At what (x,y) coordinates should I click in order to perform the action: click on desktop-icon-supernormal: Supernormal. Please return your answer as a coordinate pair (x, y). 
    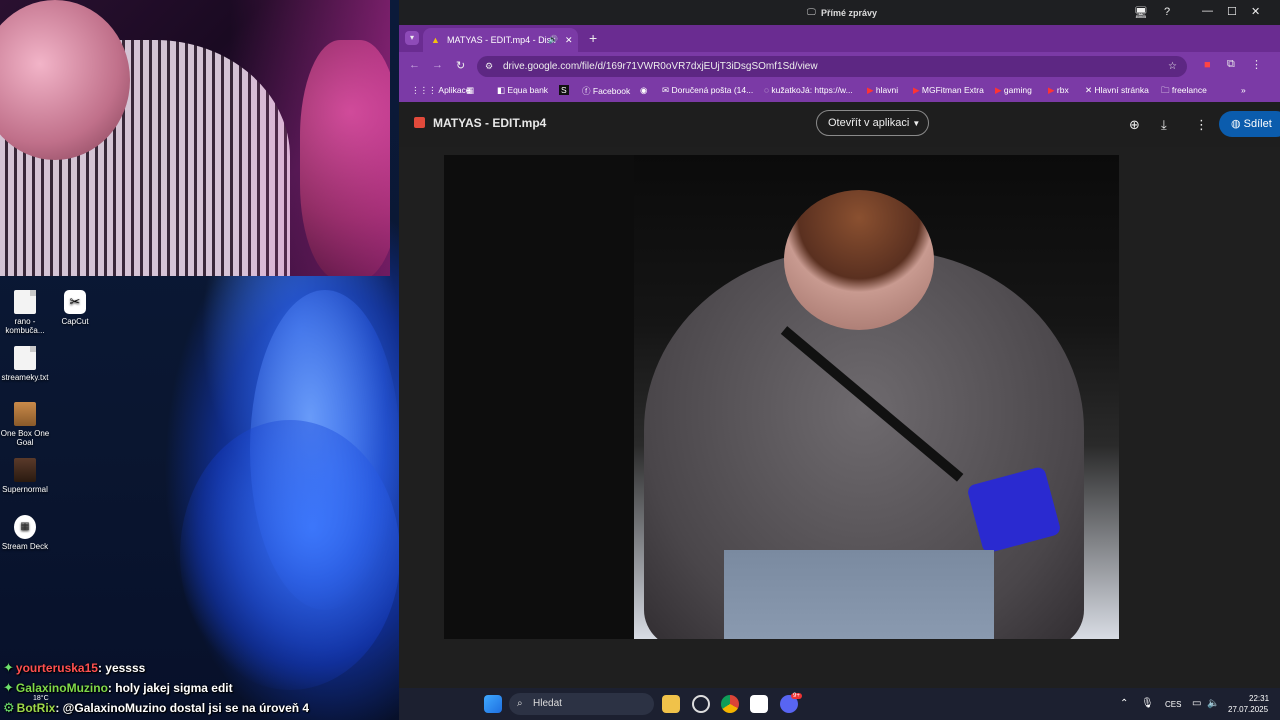
    Looking at the image, I should click on (26, 476).